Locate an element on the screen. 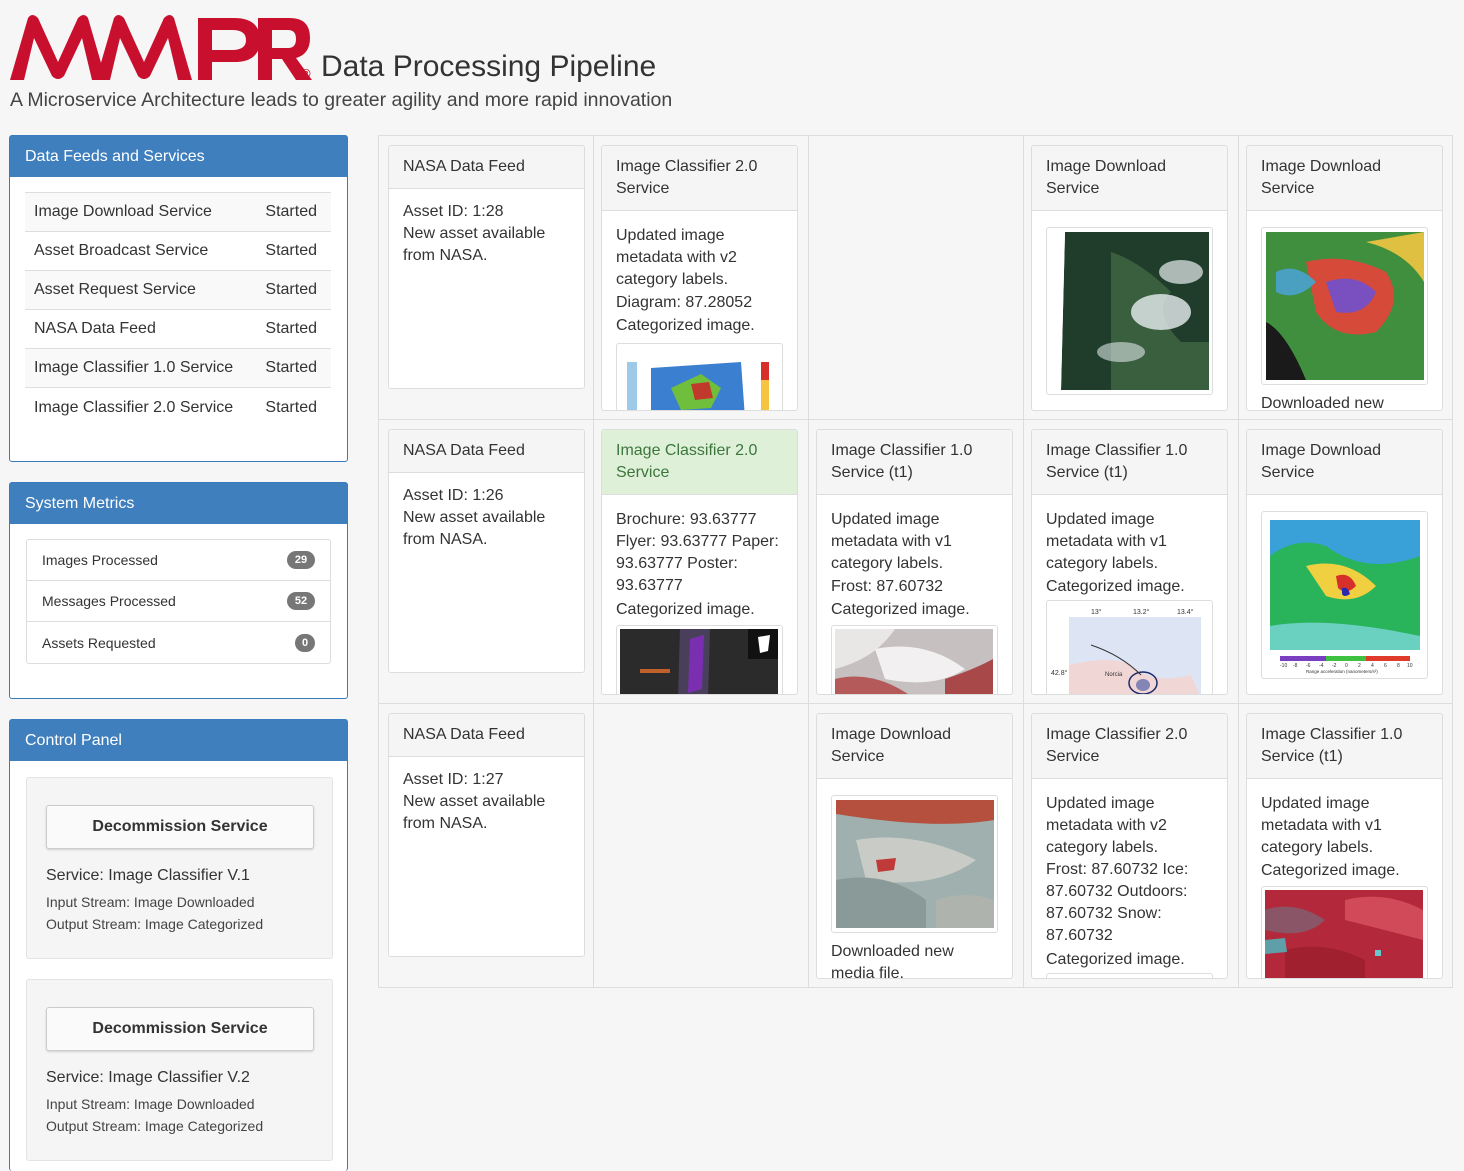  metric-badge: 52 is located at coordinates (301, 601).